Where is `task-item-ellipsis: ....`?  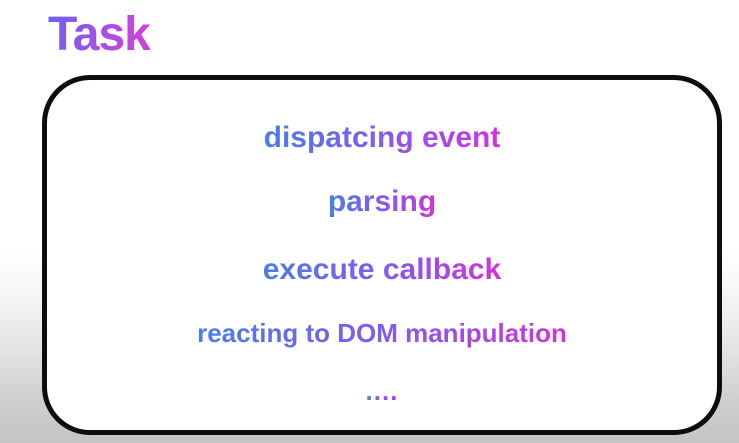
task-item-ellipsis: .... is located at coordinates (382, 391).